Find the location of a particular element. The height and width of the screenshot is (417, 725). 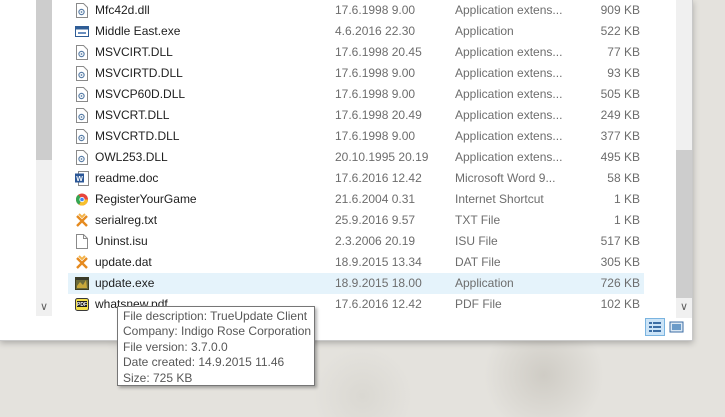

large-icons-view-icon is located at coordinates (676, 327).